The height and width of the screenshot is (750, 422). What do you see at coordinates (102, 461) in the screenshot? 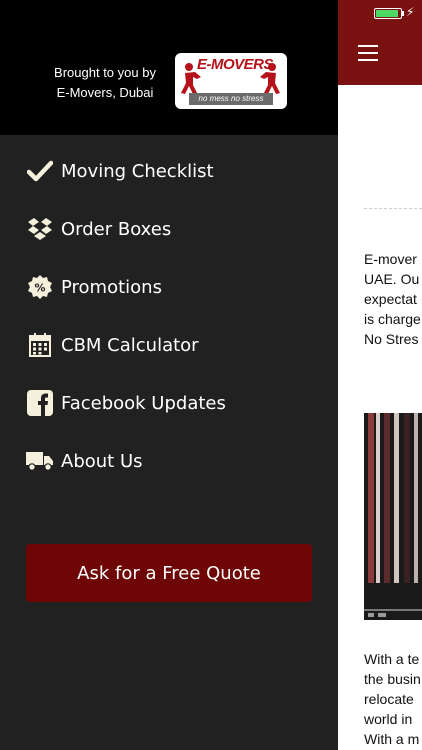
I see `menu-label: About Us` at bounding box center [102, 461].